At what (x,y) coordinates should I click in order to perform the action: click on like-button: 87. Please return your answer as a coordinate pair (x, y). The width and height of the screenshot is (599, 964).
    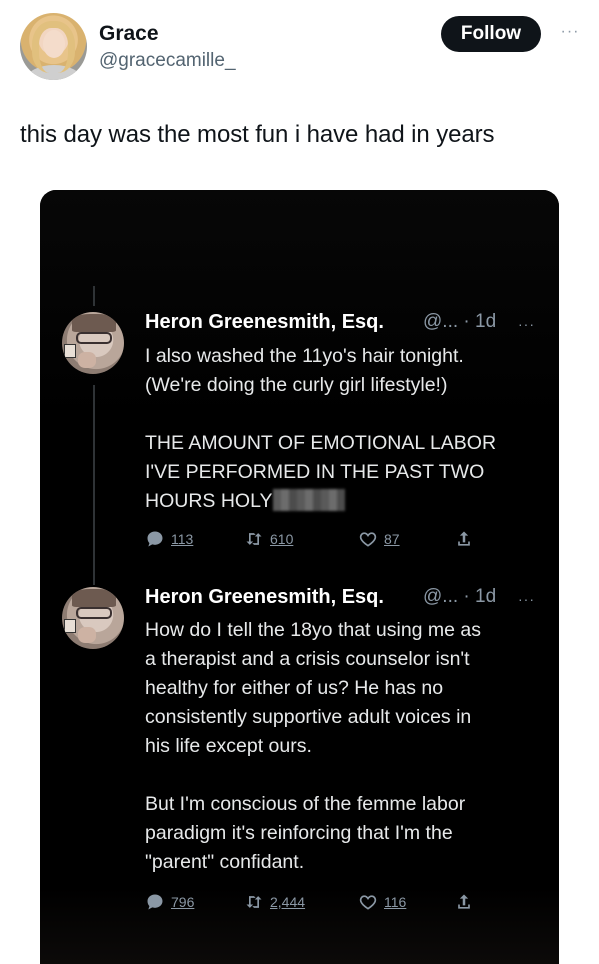
    Looking at the image, I should click on (379, 539).